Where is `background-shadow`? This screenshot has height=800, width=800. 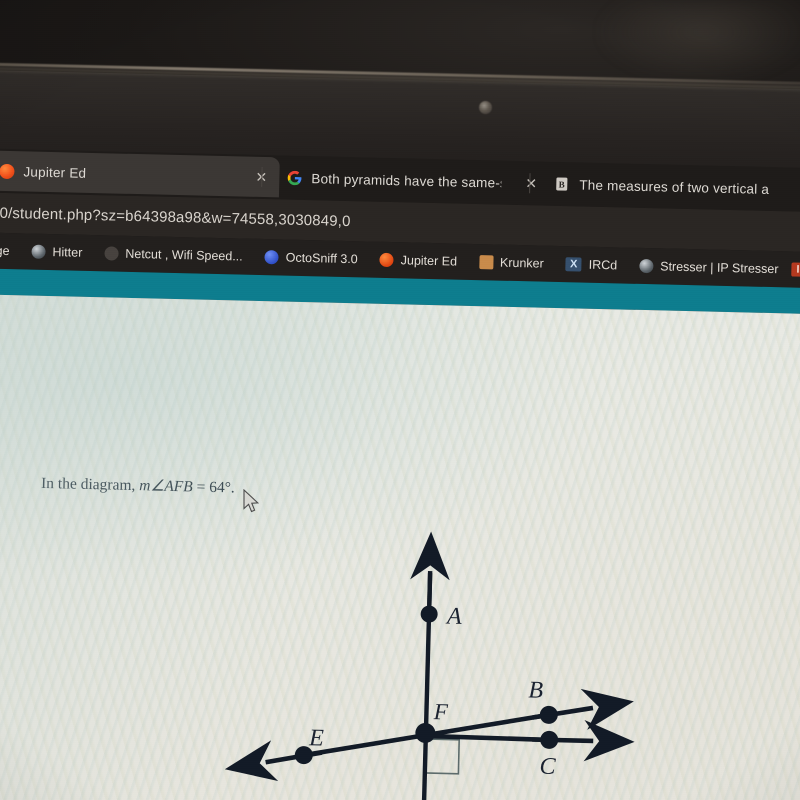
background-shadow is located at coordinates (700, 40).